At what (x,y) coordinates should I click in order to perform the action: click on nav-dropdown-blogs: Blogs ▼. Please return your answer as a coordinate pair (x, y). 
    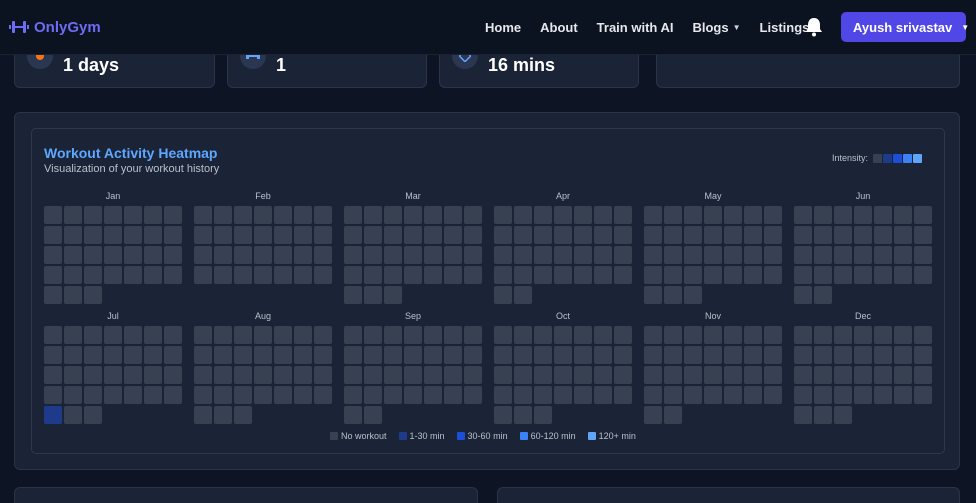
    Looking at the image, I should click on (716, 27).